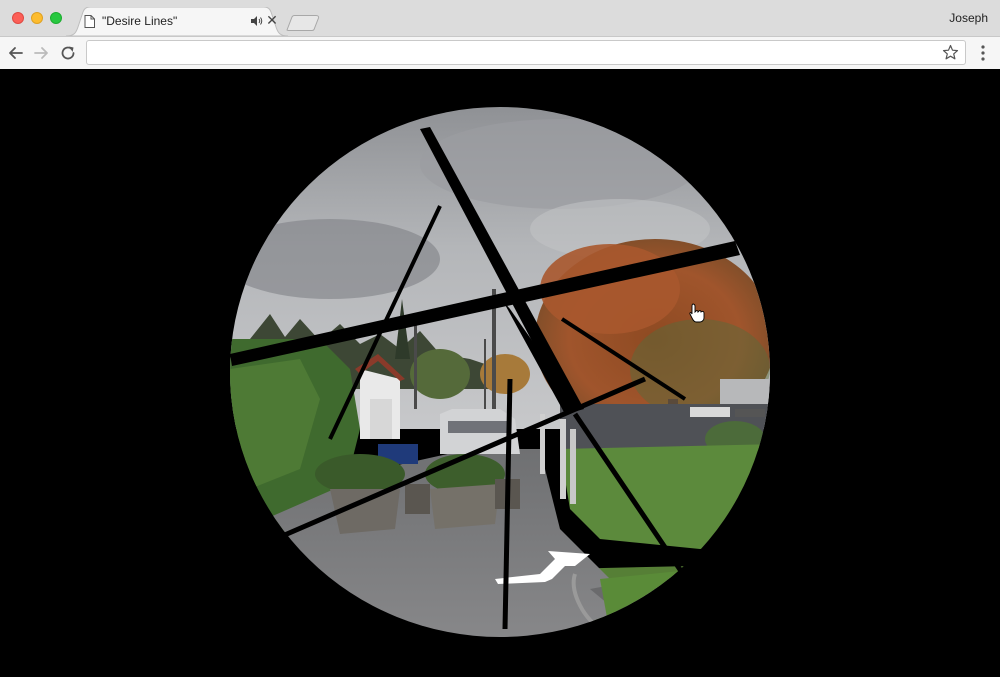 Image resolution: width=1000 pixels, height=677 pixels. Describe the element at coordinates (140, 21) in the screenshot. I see `tab-title: "Desire Lines"` at that location.